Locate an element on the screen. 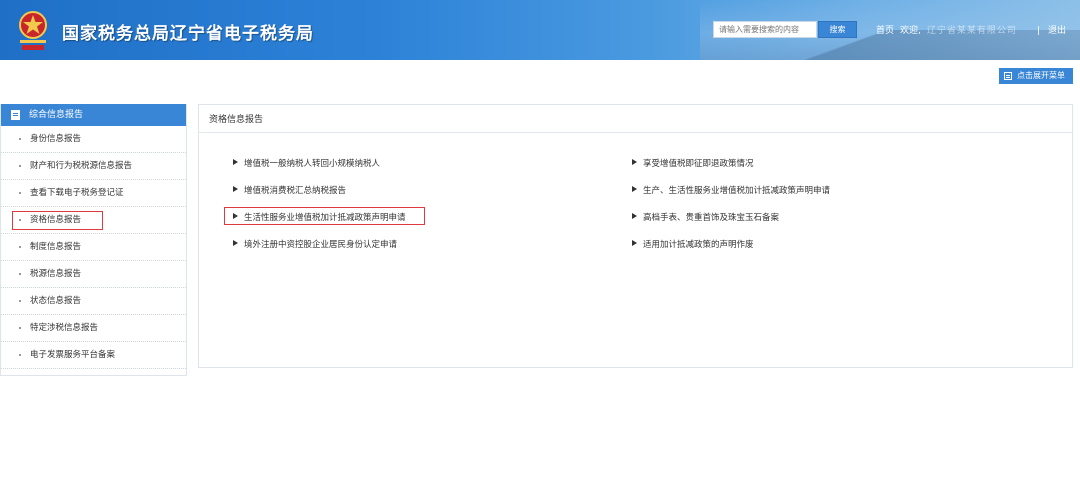 The width and height of the screenshot is (1080, 492). menu-icon is located at coordinates (1008, 76).